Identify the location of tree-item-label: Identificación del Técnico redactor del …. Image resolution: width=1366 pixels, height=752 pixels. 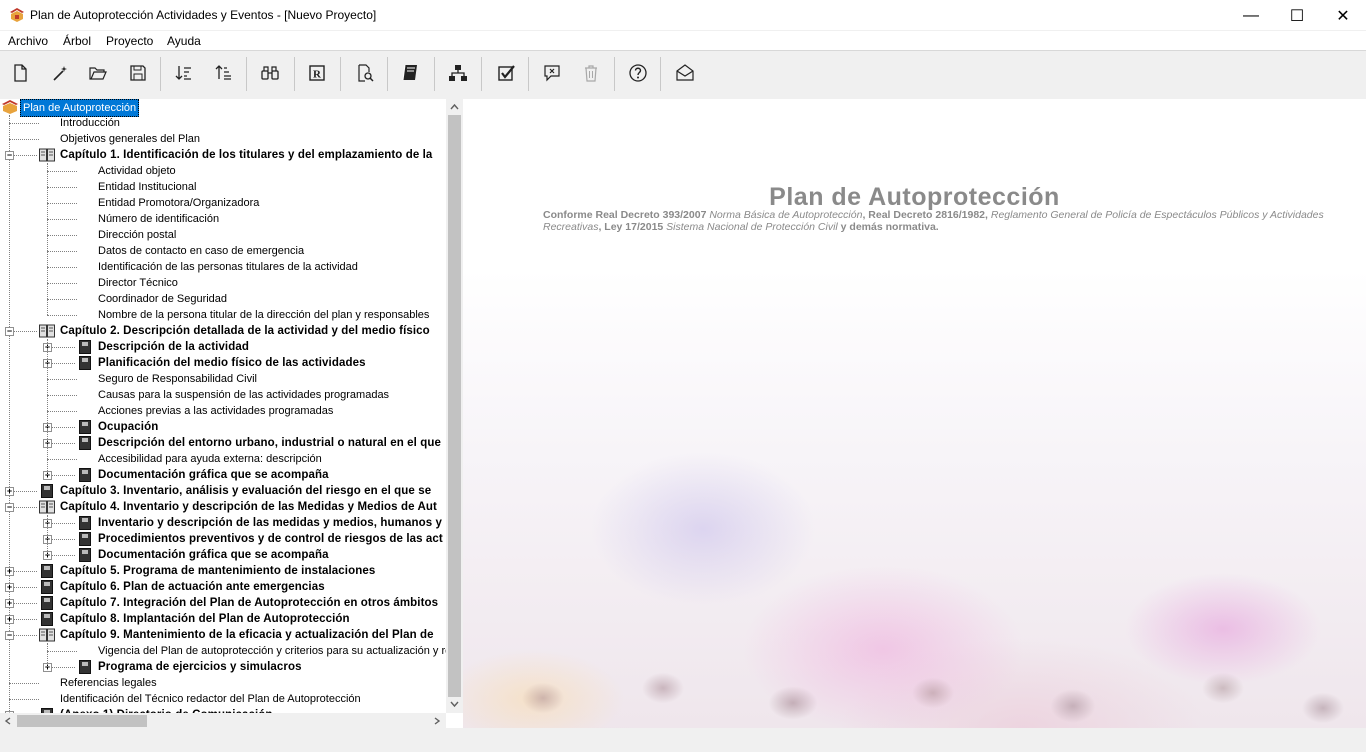
(210, 699).